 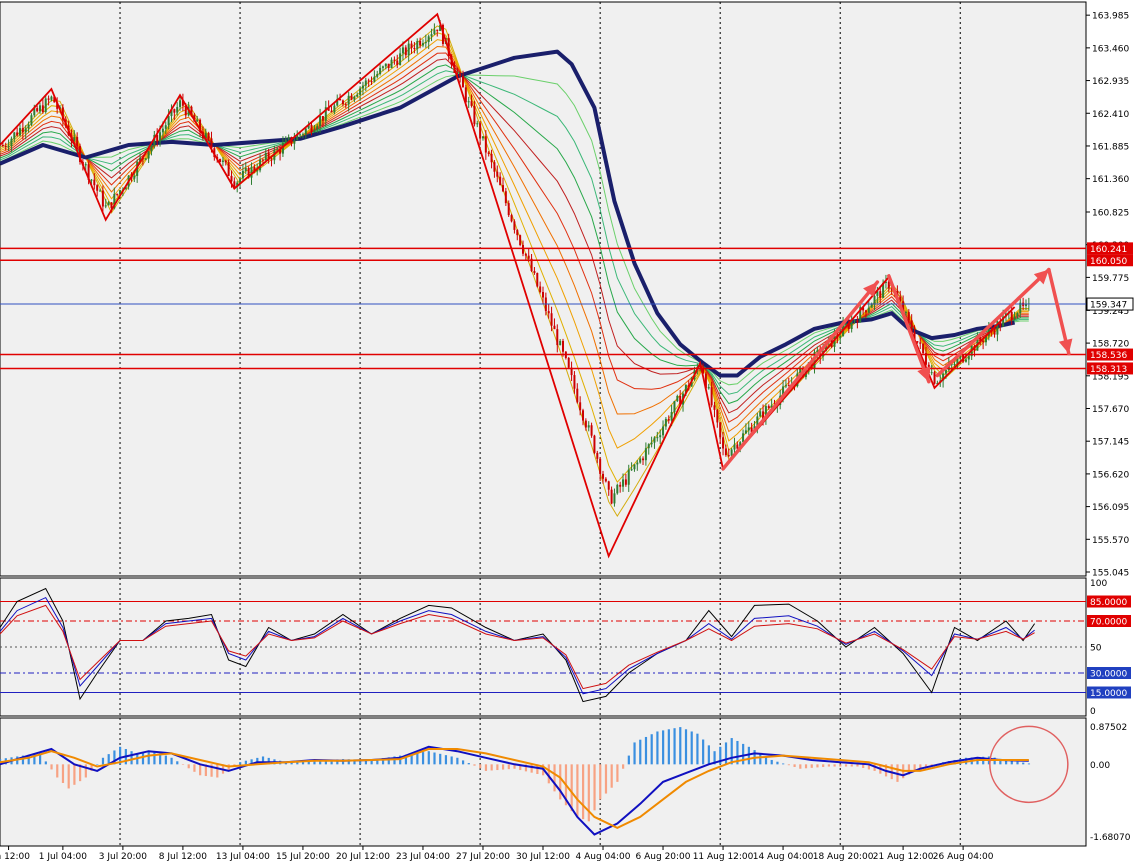 I want to click on rsi-tag-15: 15.0000, so click(x=1108, y=694).